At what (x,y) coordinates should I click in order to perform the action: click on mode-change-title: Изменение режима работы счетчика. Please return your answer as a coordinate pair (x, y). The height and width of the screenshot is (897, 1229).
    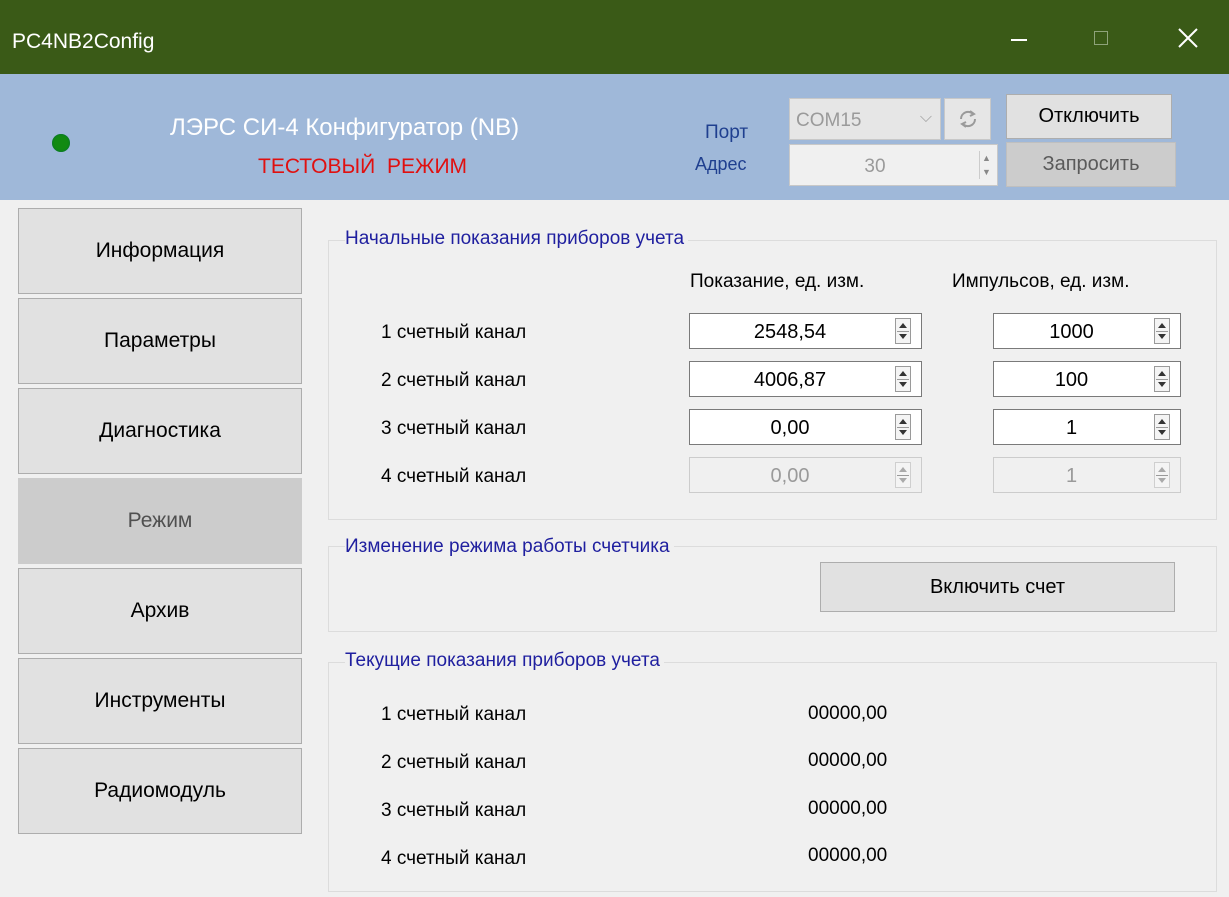
    Looking at the image, I should click on (509, 547).